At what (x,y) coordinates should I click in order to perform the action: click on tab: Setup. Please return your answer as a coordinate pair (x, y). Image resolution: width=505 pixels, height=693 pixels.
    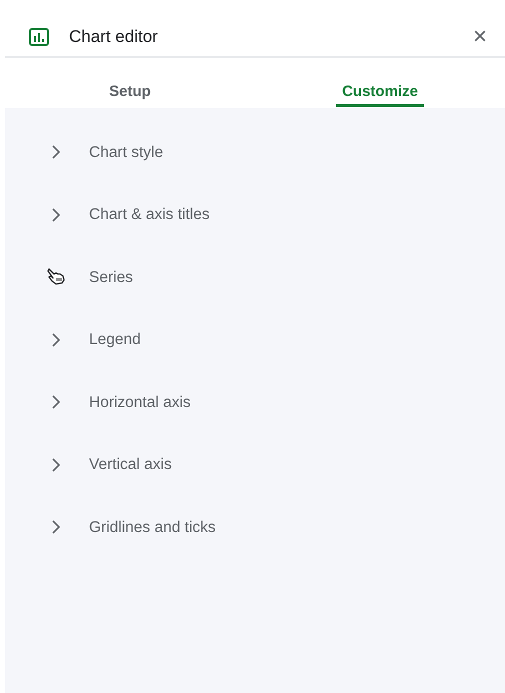
    Looking at the image, I should click on (130, 83).